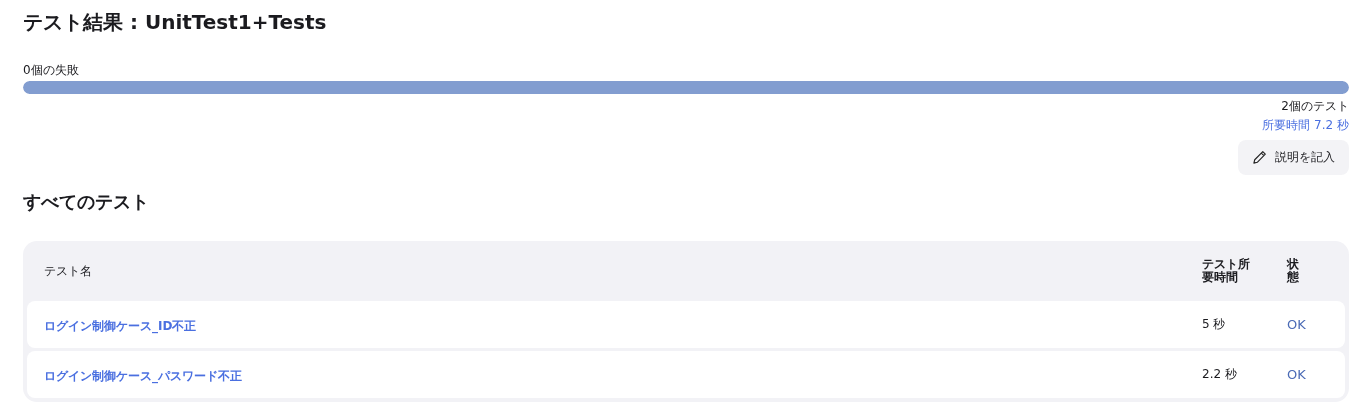 The height and width of the screenshot is (409, 1361). I want to click on describe-button: 説明を記入, so click(1293, 157).